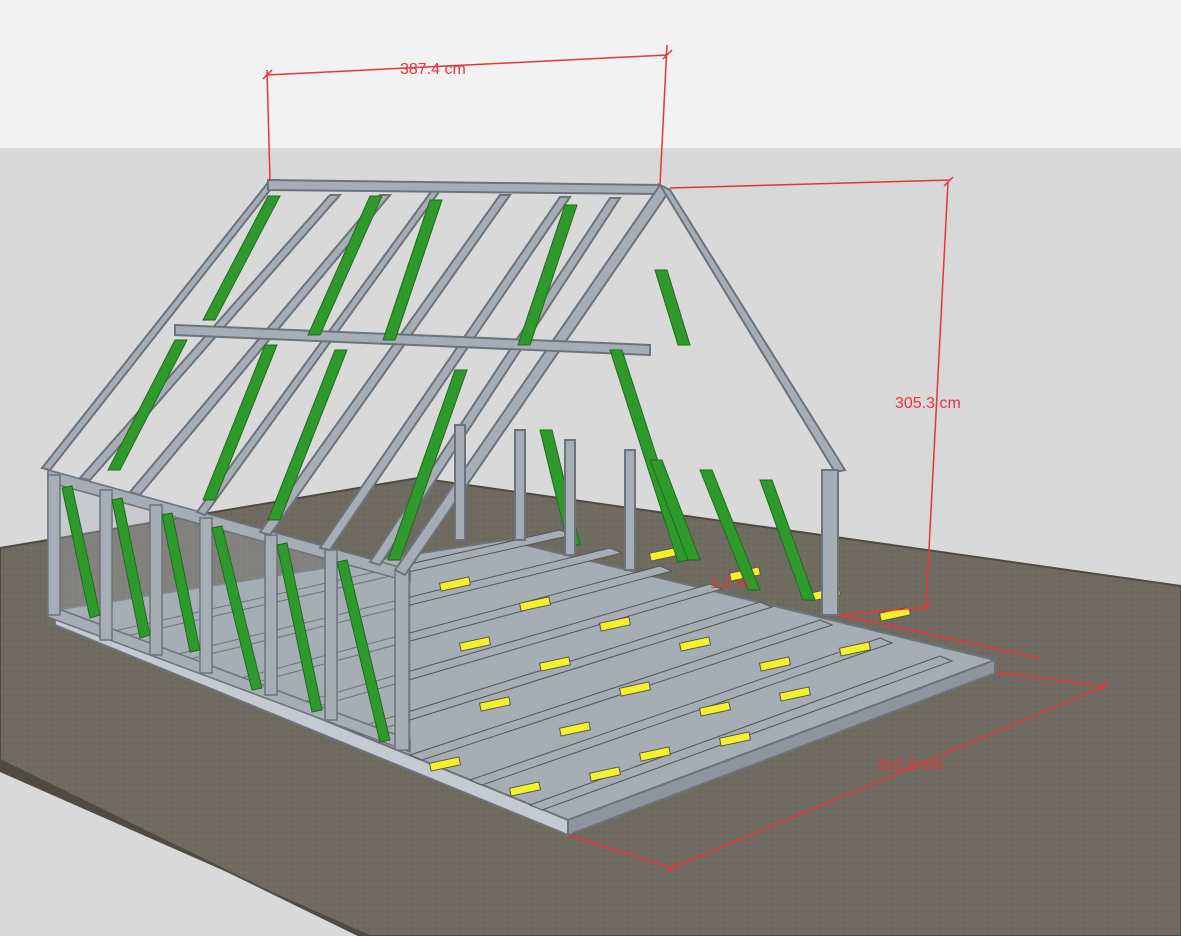  Describe the element at coordinates (730, 583) in the screenshot. I see `dimension-hidden-label: 1.0 m` at that location.